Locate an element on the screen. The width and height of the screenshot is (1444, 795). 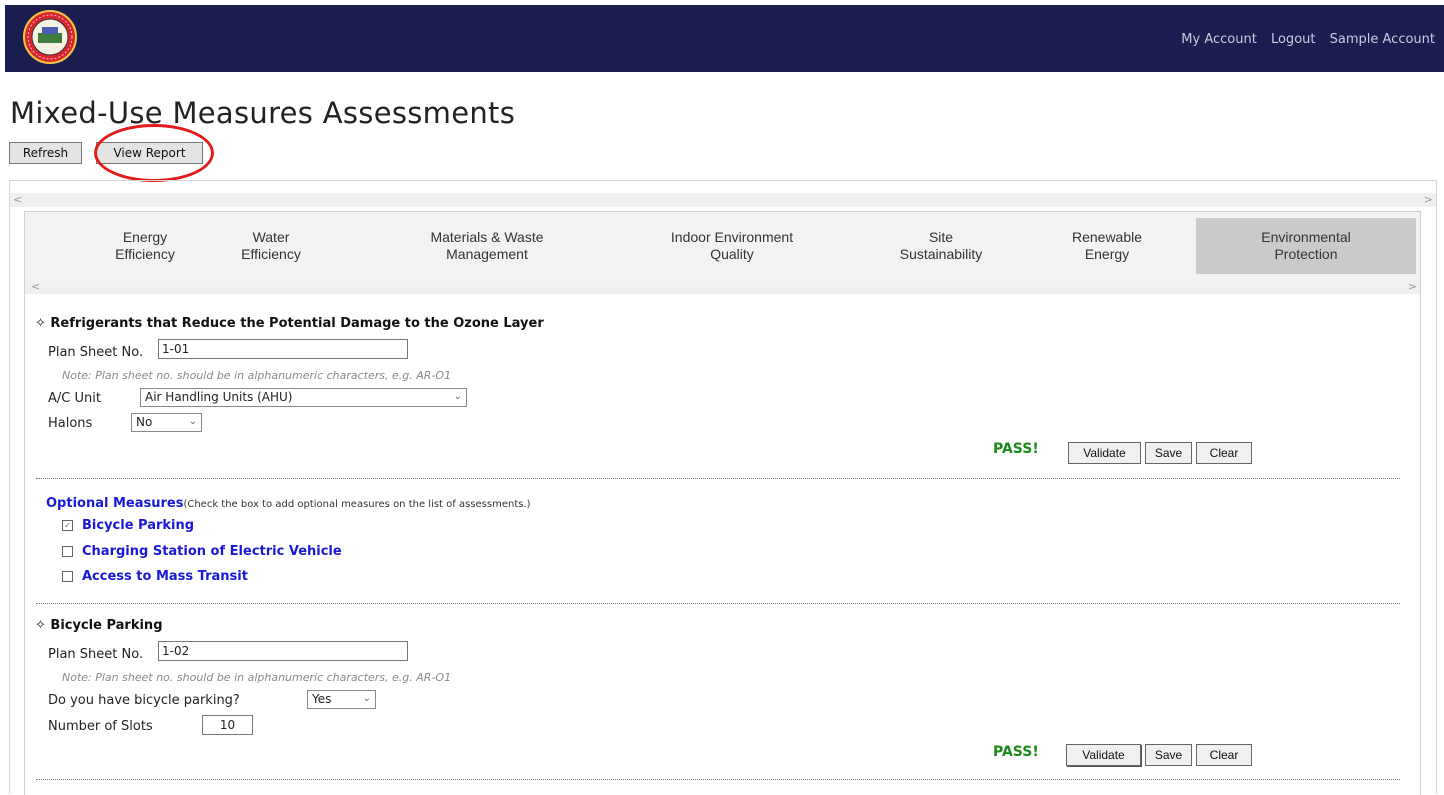
tab-renewable-energy: Renewable Energy is located at coordinates (1107, 246).